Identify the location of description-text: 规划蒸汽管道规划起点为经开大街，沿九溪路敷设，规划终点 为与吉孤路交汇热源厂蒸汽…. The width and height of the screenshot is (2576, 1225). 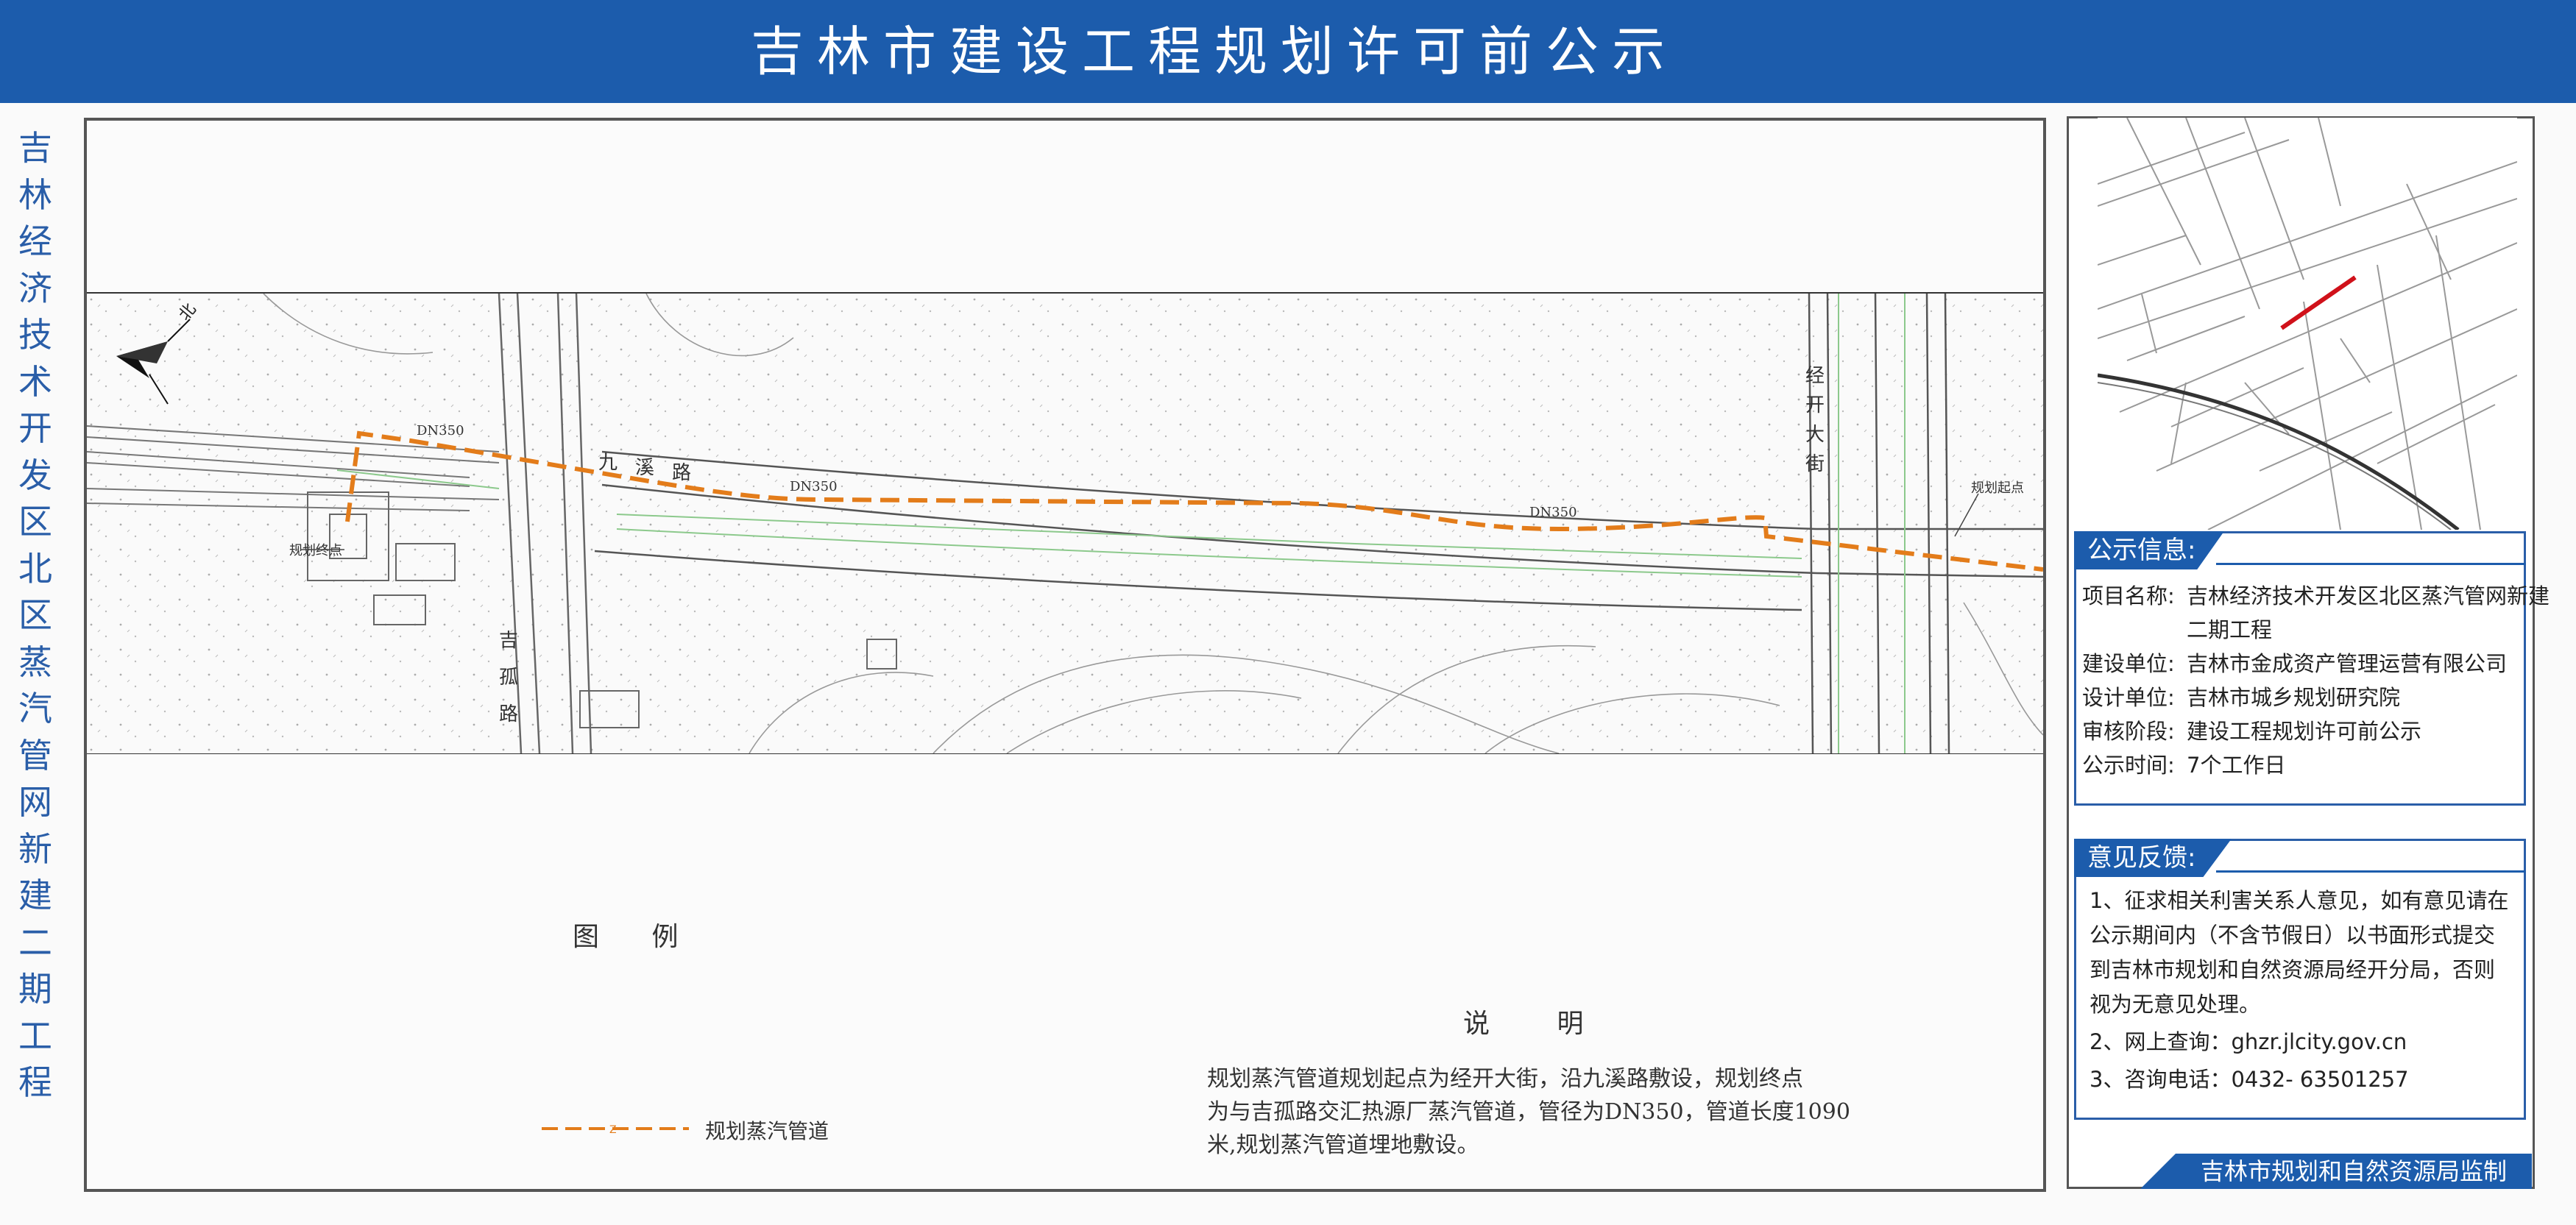
(1538, 1112).